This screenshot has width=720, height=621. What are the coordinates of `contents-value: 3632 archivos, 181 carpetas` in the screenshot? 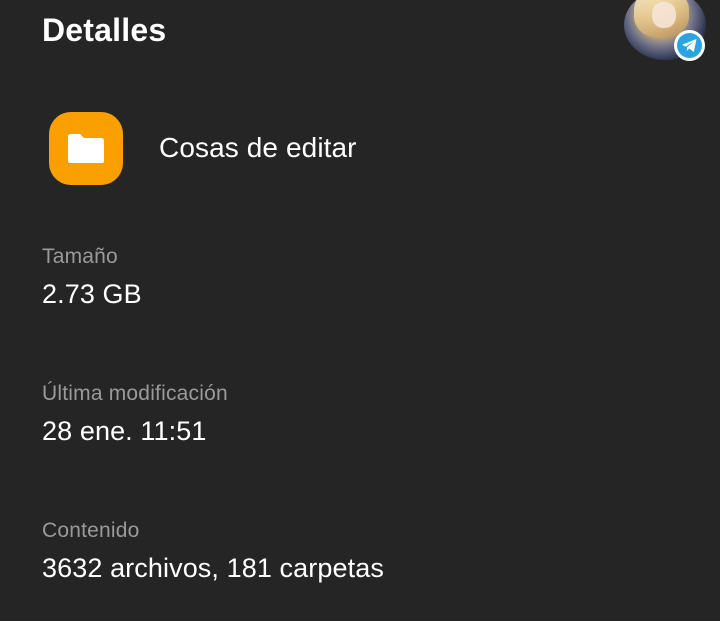 It's located at (213, 568).